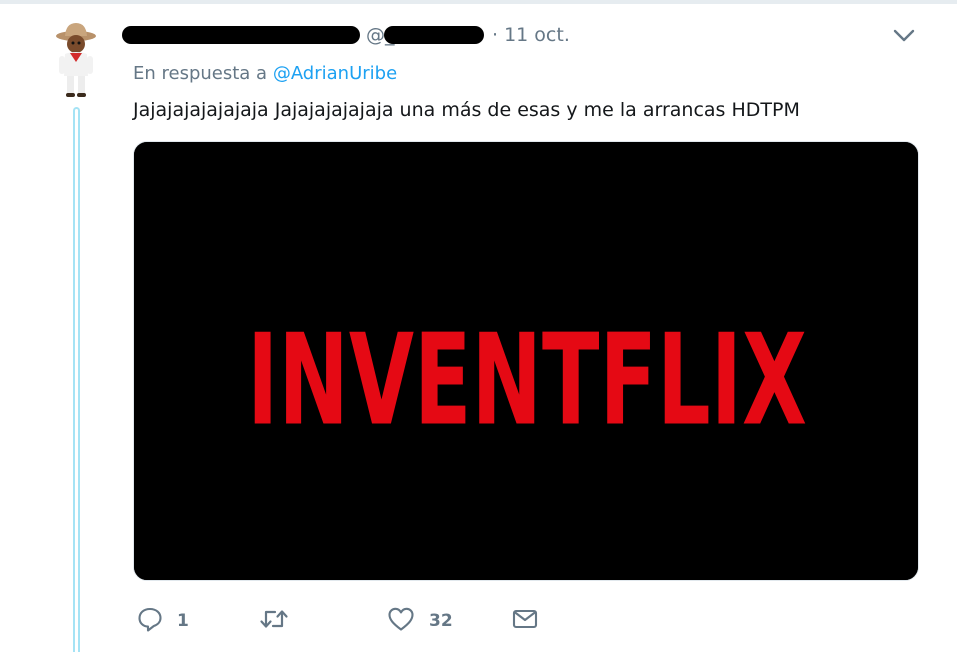 Image resolution: width=957 pixels, height=652 pixels. I want to click on reply-icon, so click(150, 619).